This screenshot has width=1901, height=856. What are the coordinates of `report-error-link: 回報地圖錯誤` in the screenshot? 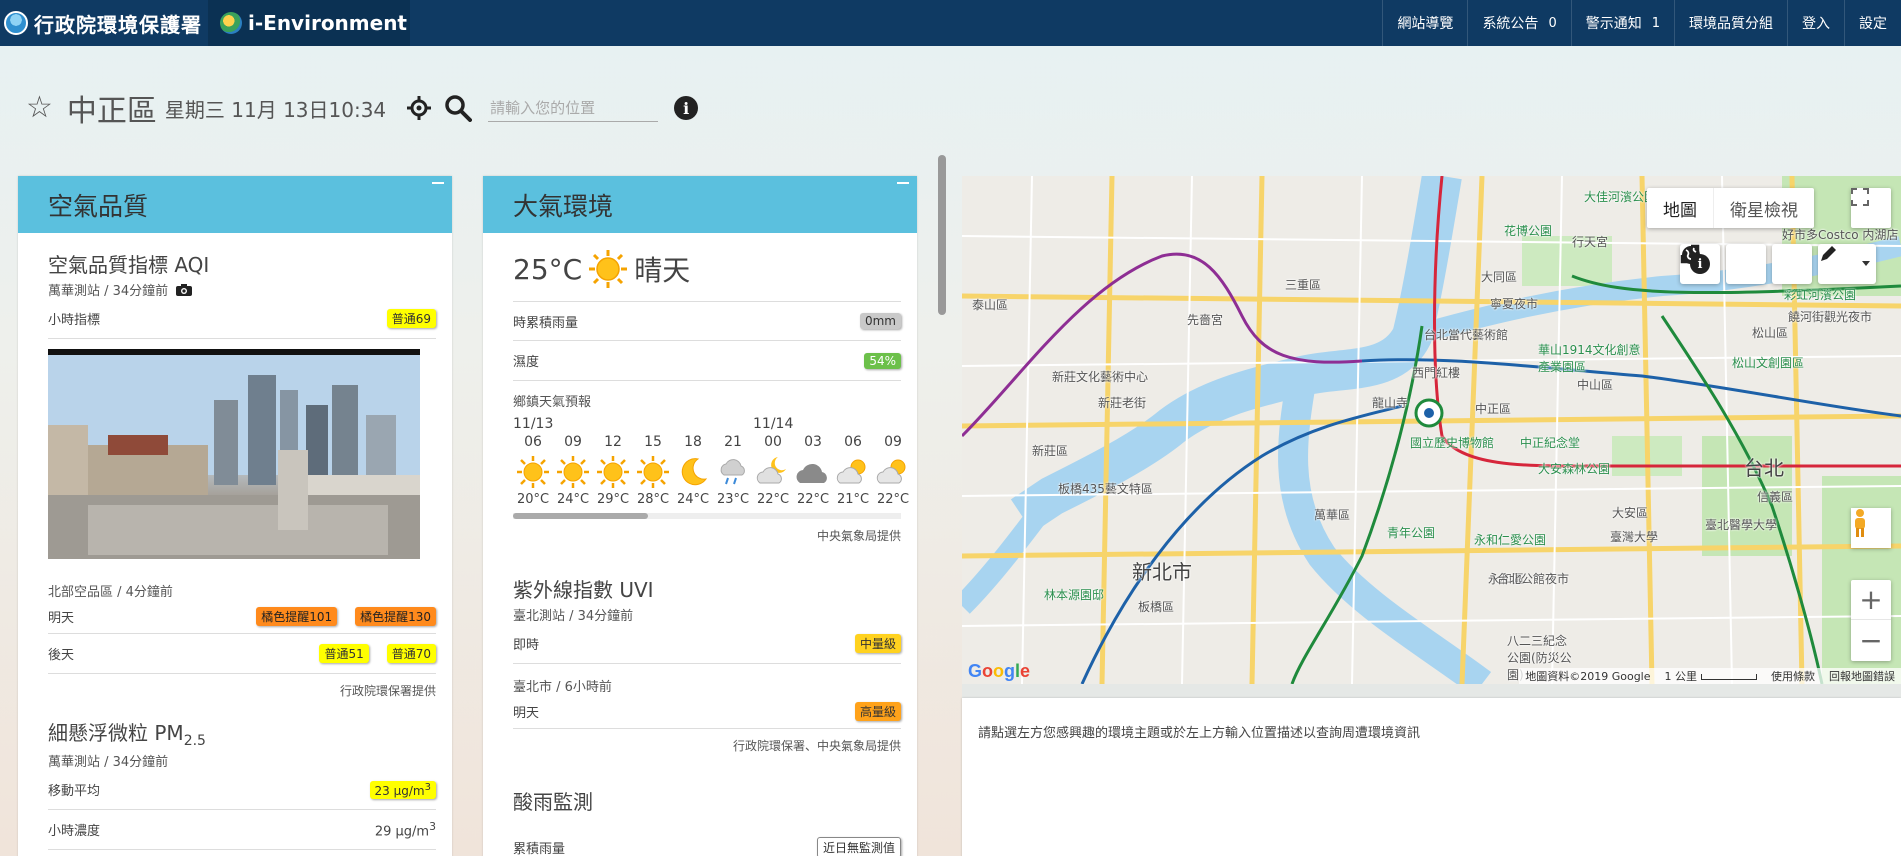 It's located at (1862, 676).